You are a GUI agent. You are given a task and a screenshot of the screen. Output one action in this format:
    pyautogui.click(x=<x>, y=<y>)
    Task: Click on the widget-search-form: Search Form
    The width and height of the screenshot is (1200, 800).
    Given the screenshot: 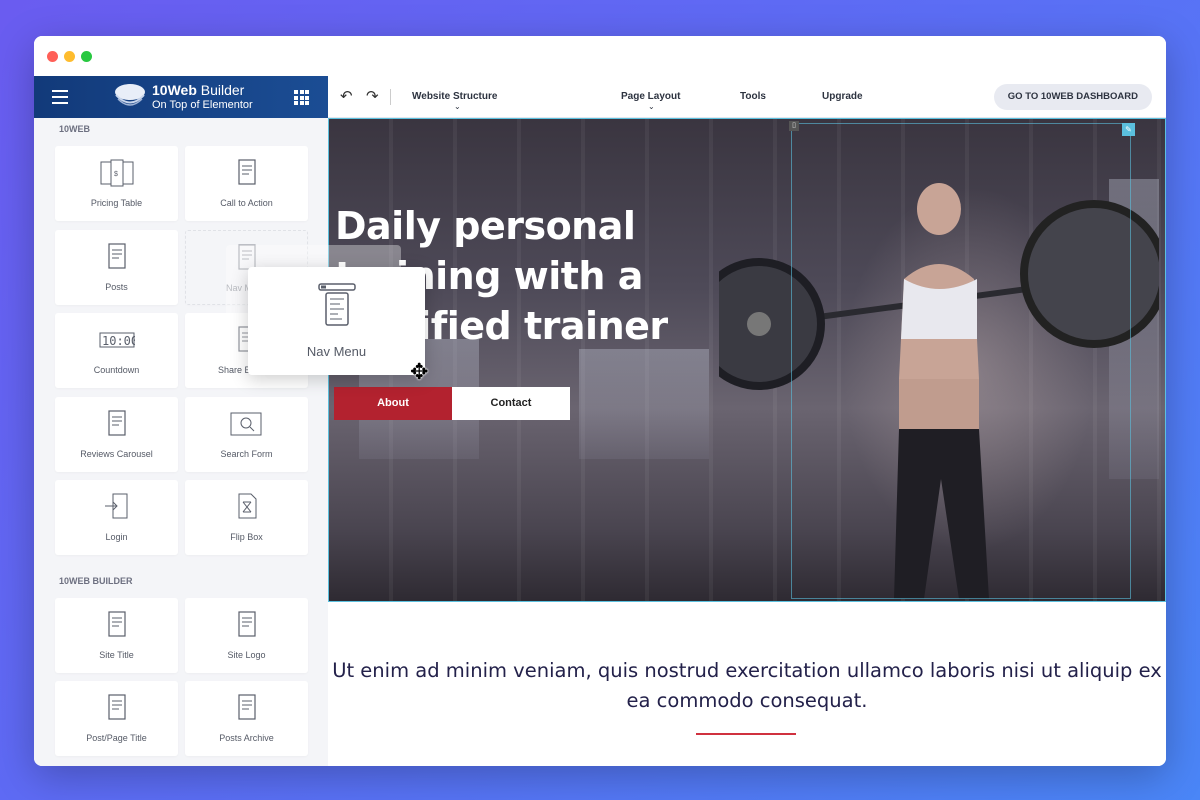 What is the action you would take?
    pyautogui.click(x=246, y=434)
    